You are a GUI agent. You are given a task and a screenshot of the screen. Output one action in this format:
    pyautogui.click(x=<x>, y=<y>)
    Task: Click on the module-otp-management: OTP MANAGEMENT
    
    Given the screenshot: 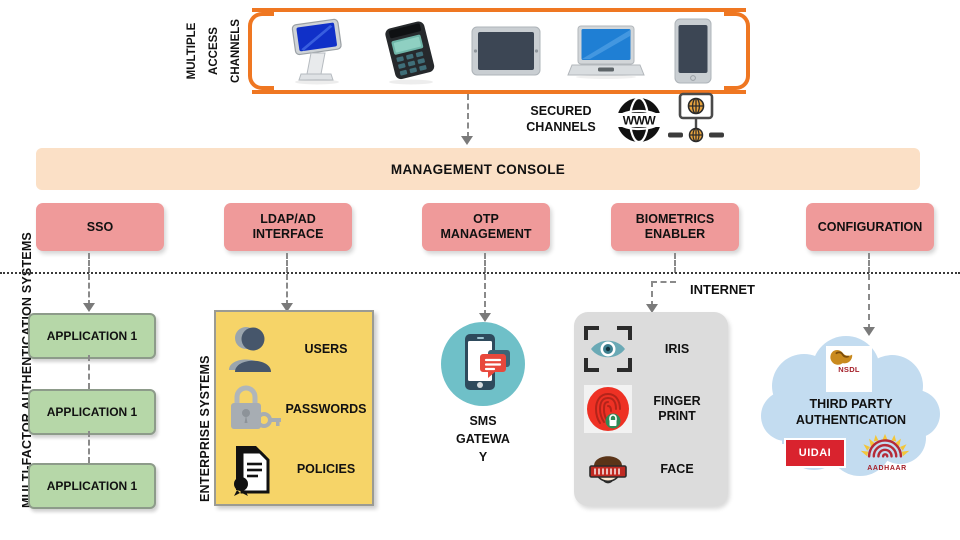 What is the action you would take?
    pyautogui.click(x=486, y=227)
    